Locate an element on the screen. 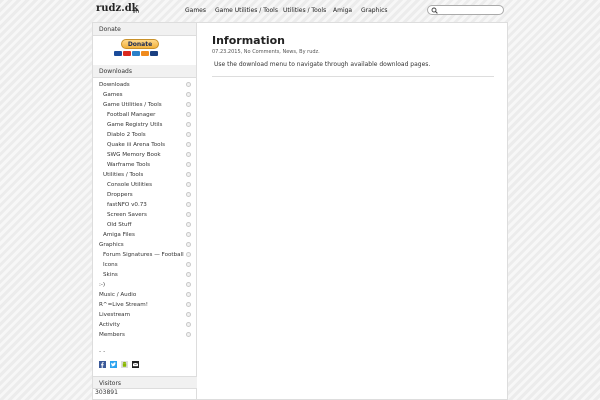  menu-item: R^=Live Stream! is located at coordinates (145, 305).